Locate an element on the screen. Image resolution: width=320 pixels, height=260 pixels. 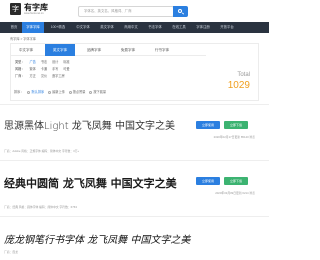
sort-option-likes: 按点赞量 is located at coordinates (79, 92).